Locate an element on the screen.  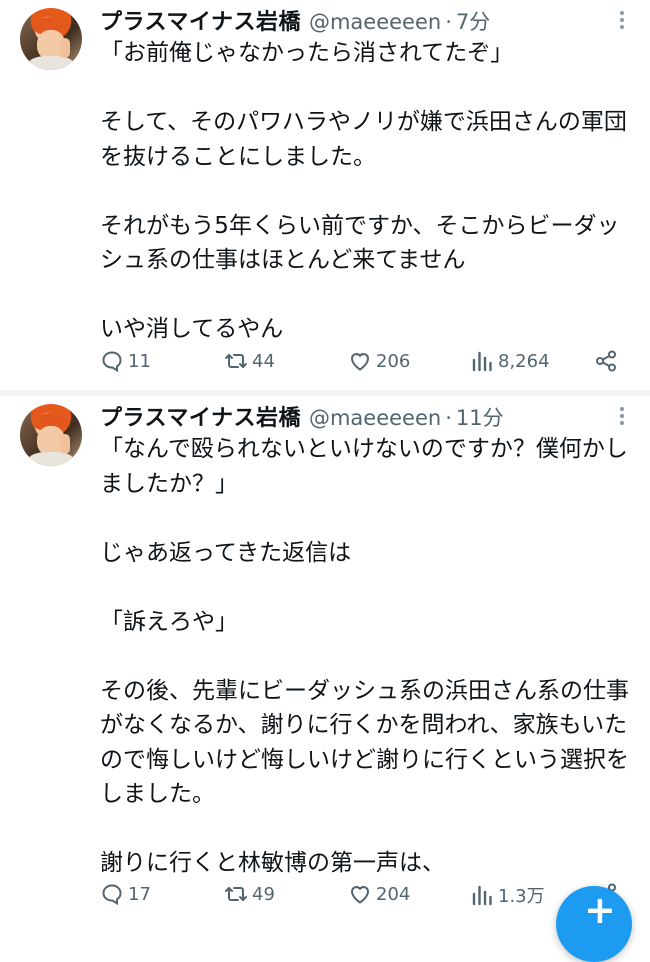
like-count: 204 is located at coordinates (393, 894).